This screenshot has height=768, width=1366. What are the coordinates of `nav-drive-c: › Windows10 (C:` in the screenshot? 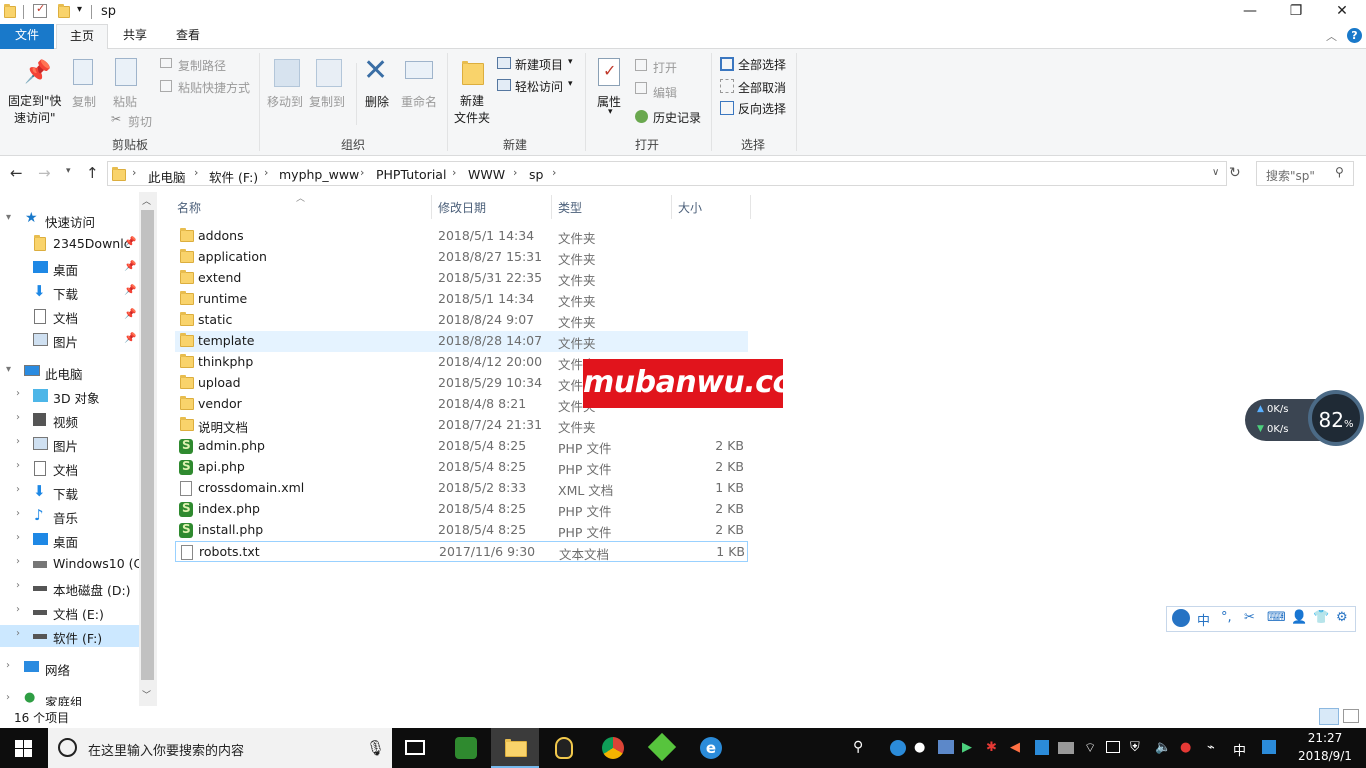 It's located at (69, 564).